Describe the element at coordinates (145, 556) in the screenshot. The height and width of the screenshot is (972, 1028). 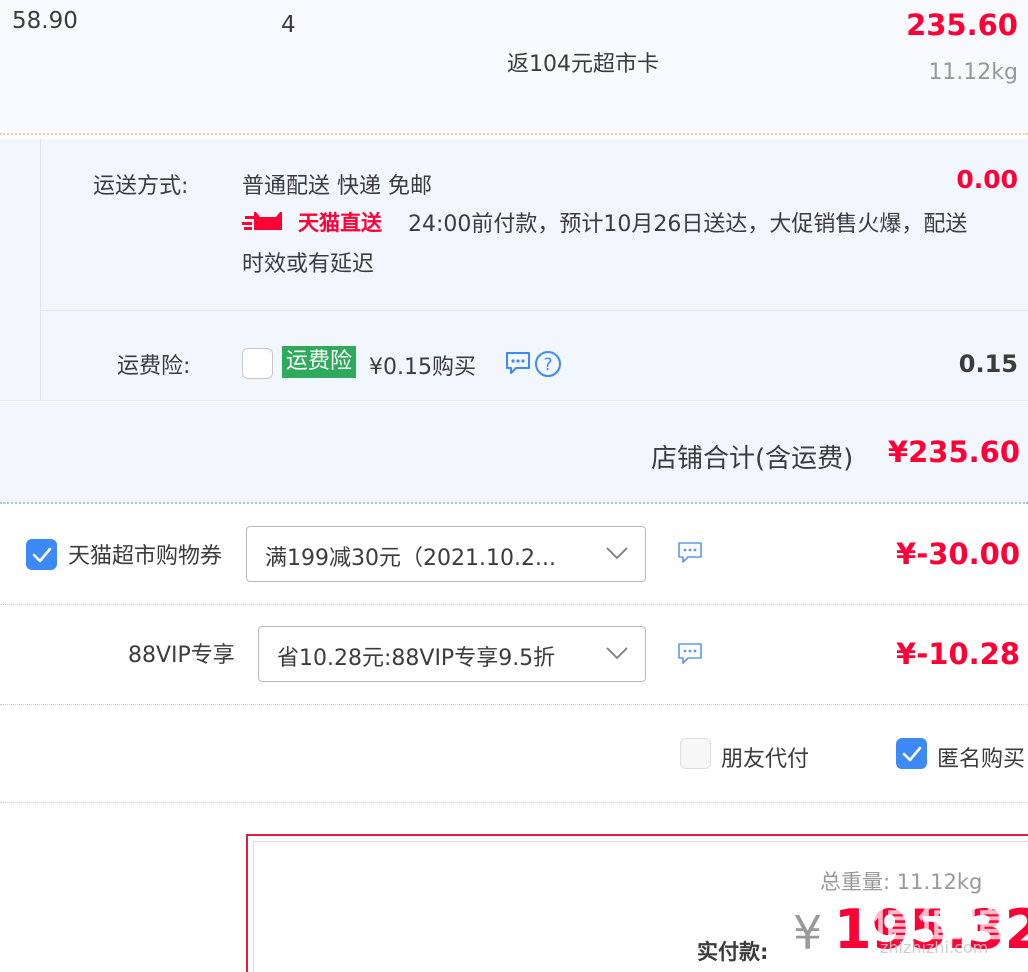
I see `coupon-label: 天猫超市购物券` at that location.